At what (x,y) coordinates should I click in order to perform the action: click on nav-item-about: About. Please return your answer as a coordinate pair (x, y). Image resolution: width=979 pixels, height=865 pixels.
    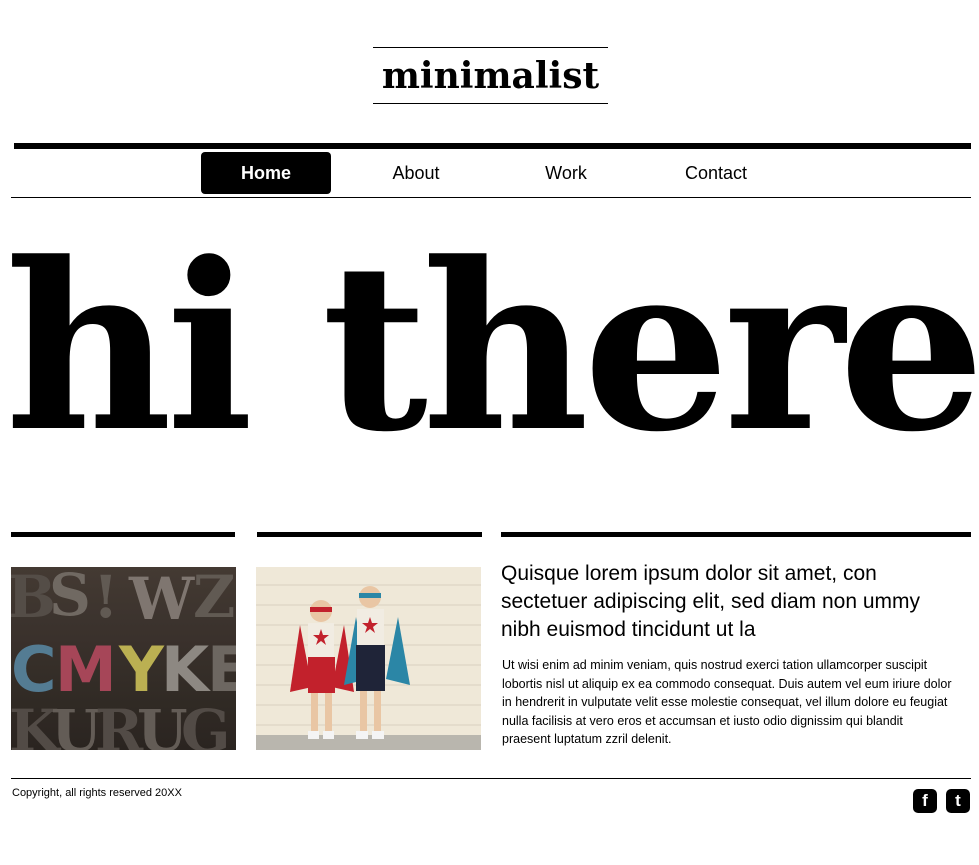
    Looking at the image, I should click on (416, 173).